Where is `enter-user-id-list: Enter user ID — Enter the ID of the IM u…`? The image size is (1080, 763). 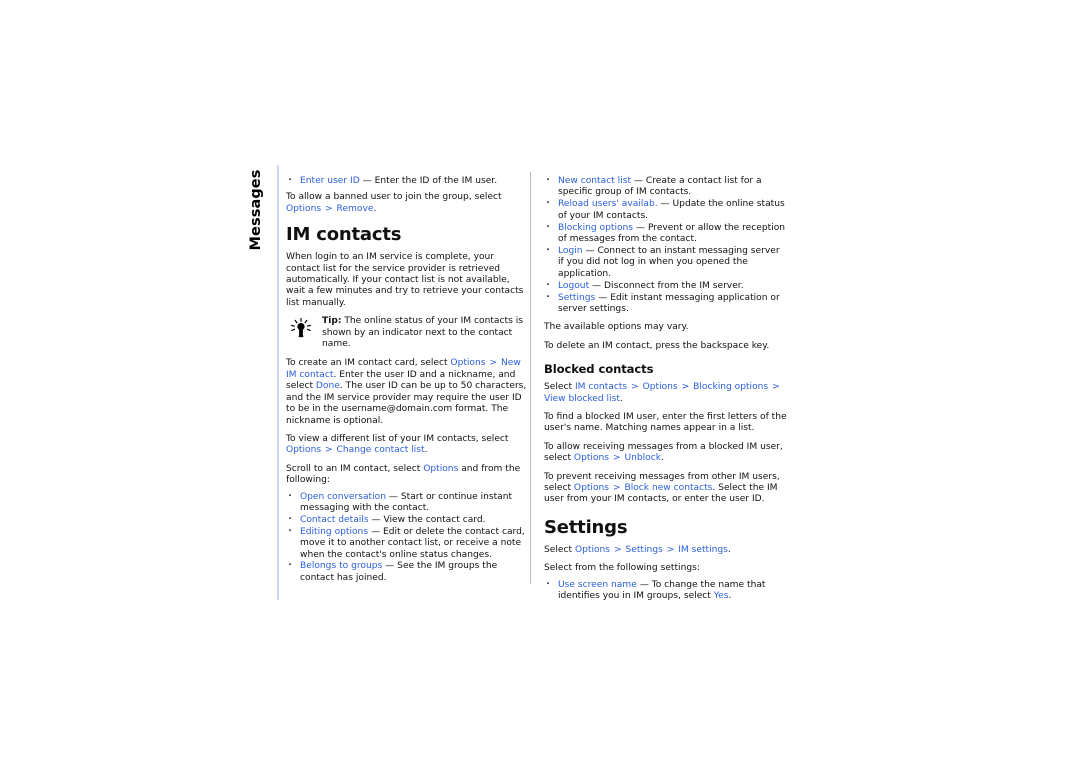
enter-user-id-list: Enter user ID — Enter the ID of the IM u… is located at coordinates (408, 181).